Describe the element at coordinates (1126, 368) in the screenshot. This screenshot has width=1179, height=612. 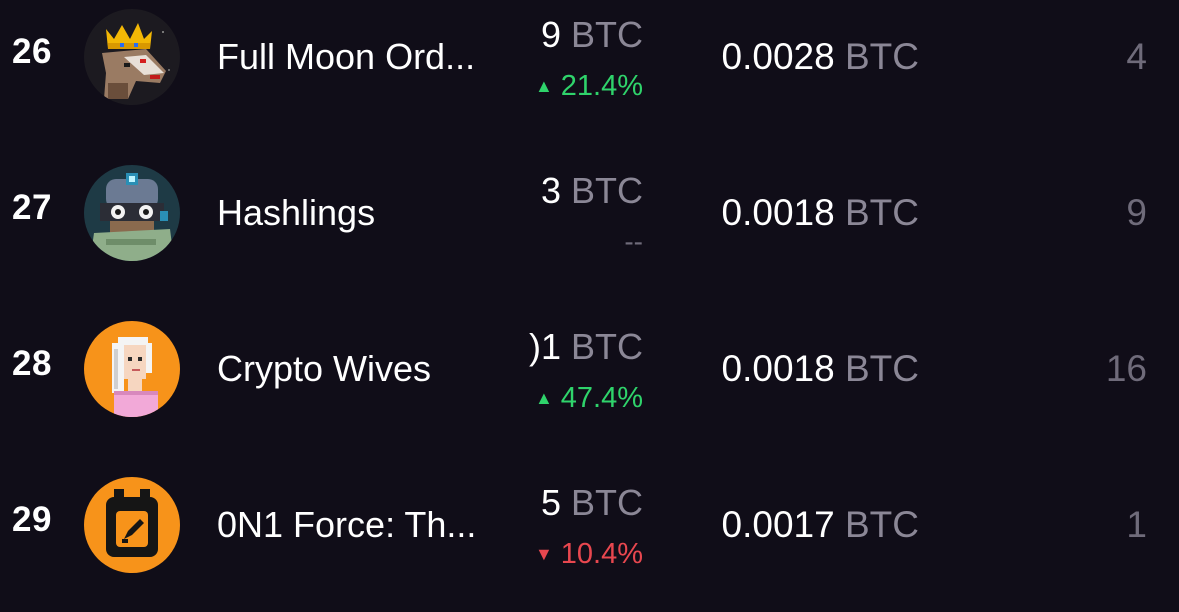
I see `item-count: 16` at that location.